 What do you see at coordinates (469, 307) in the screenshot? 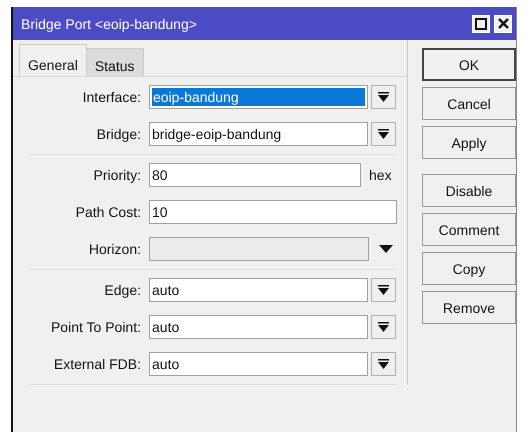
I see `dialog-button: Remove` at bounding box center [469, 307].